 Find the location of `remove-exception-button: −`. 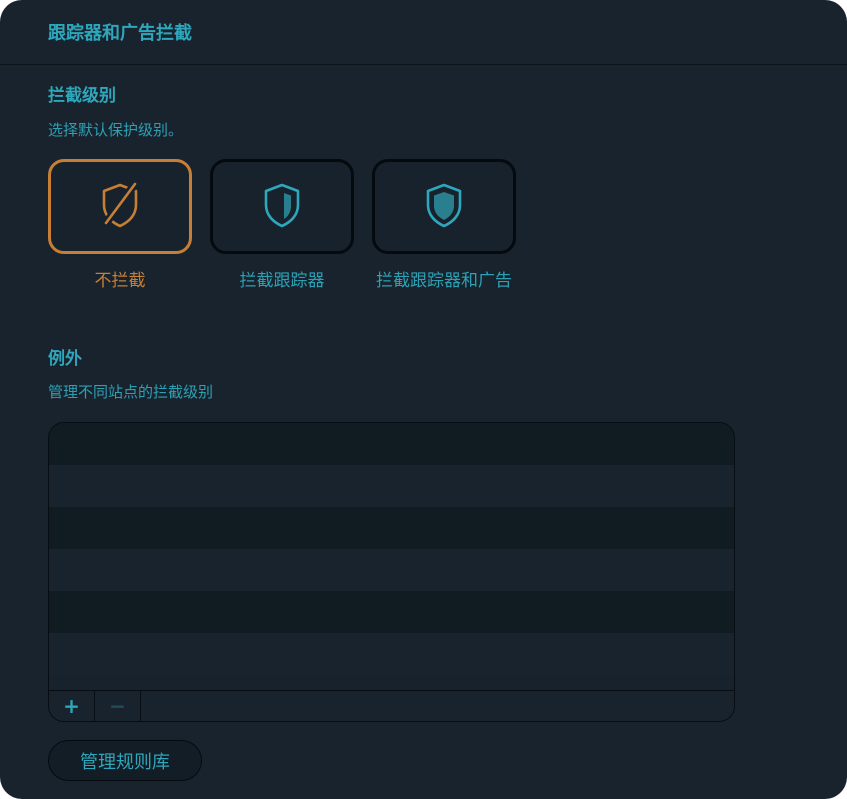

remove-exception-button: − is located at coordinates (118, 706).